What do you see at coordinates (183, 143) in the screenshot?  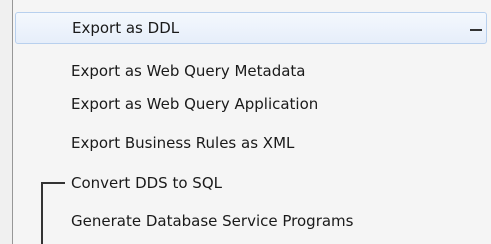 I see `menu-item-label: Export Business Rules as XML` at bounding box center [183, 143].